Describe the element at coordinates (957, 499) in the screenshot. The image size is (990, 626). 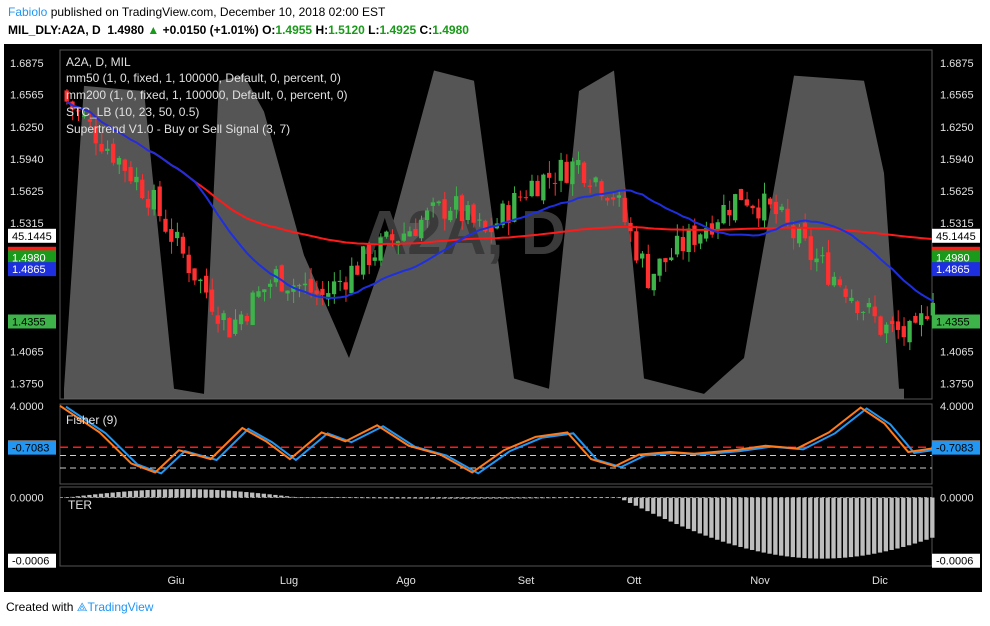
I see `ter-tick-right: 0.0000` at that location.